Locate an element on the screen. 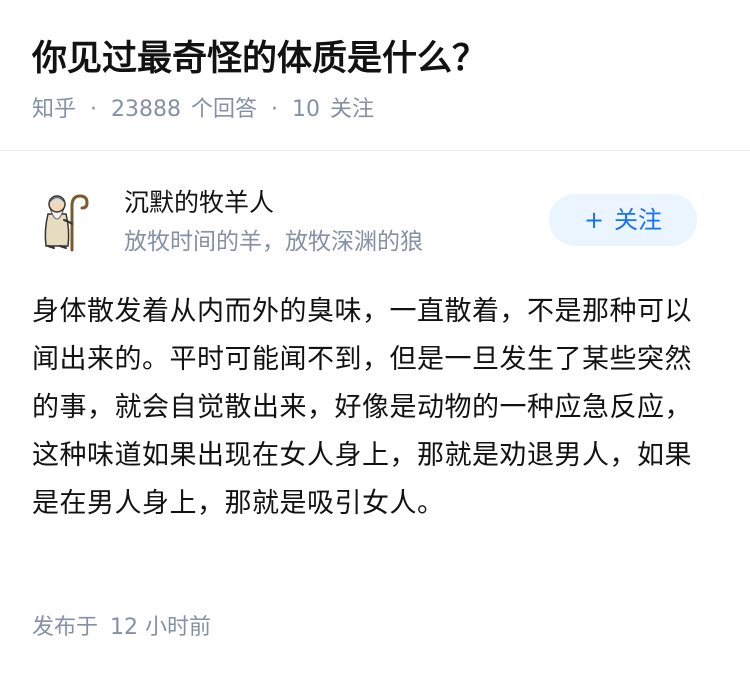 This screenshot has height=678, width=750. shepherd-avatar-icon is located at coordinates (66, 223).